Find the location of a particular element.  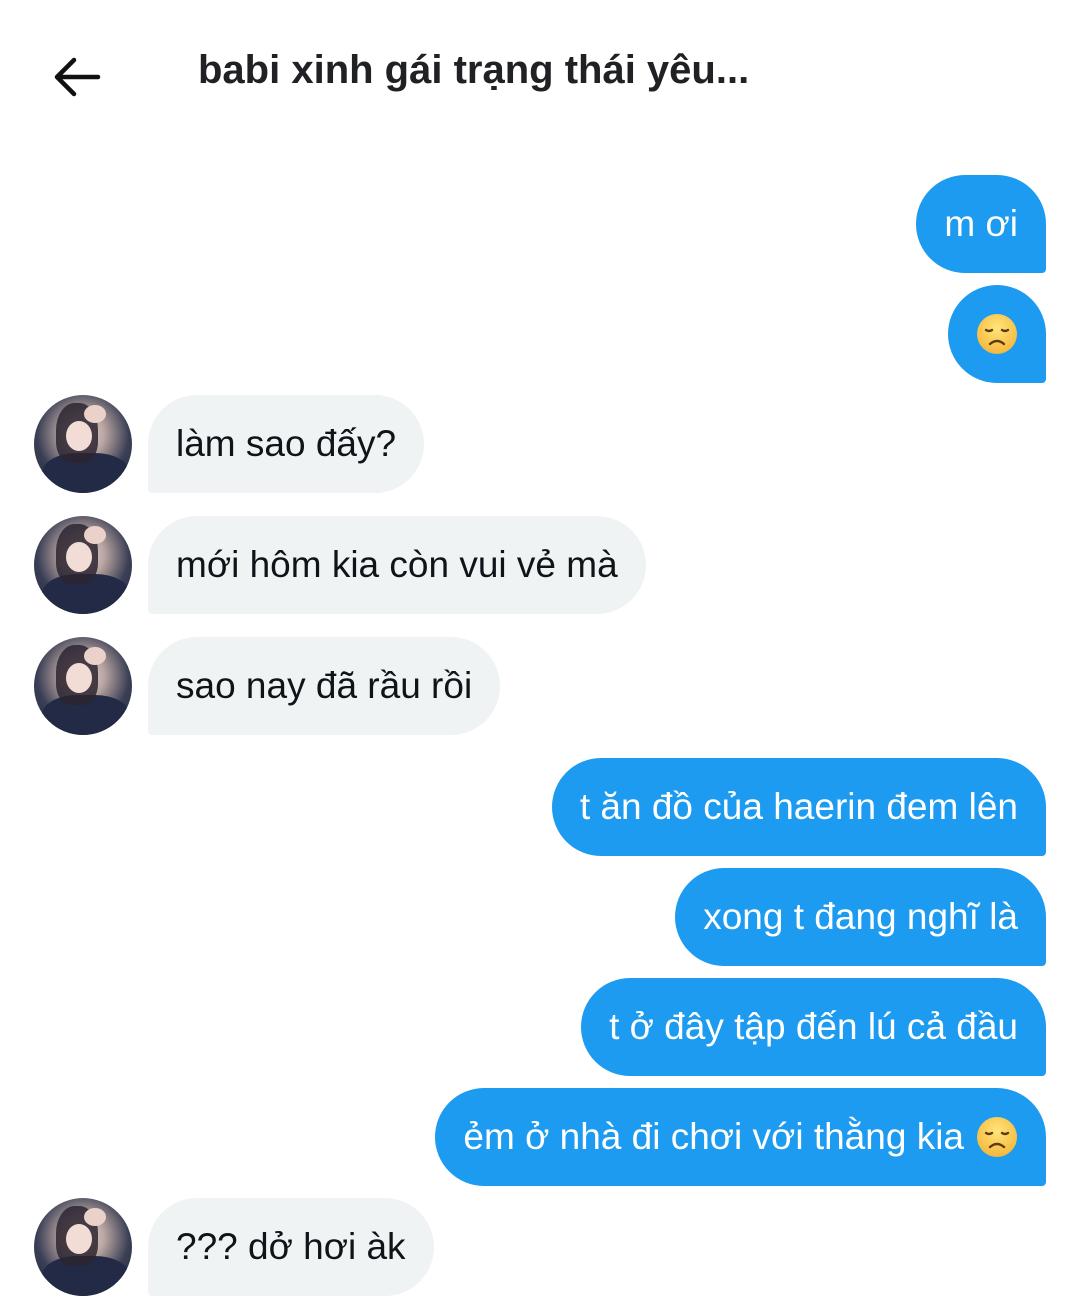

message-bubble-outgoing: t ở đây tập đến lú cả đầu is located at coordinates (813, 1027).